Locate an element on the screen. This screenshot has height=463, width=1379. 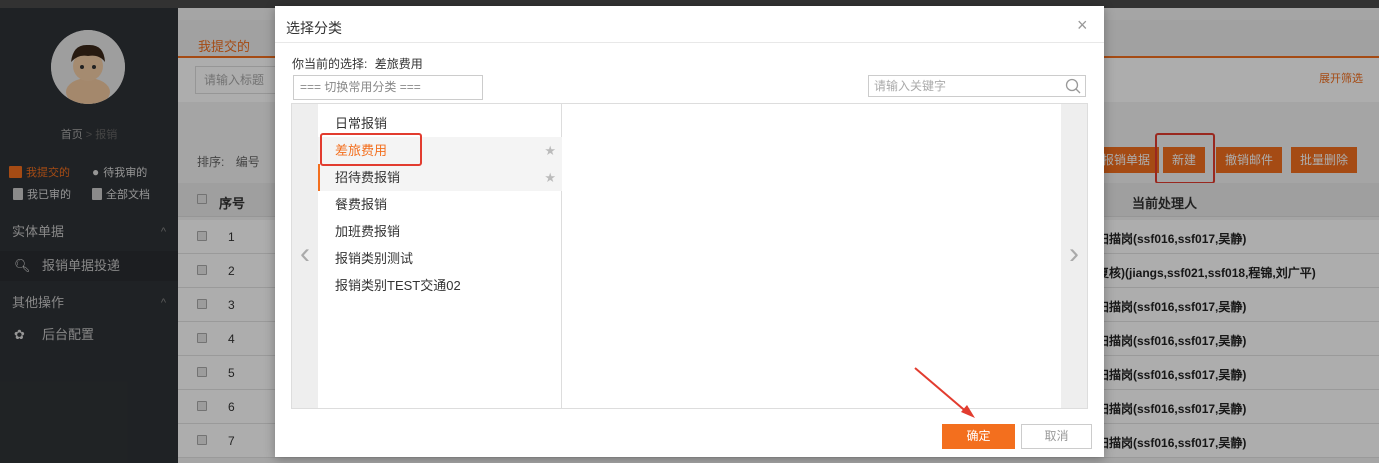
dialog-title: 选择分类 is located at coordinates (314, 28).